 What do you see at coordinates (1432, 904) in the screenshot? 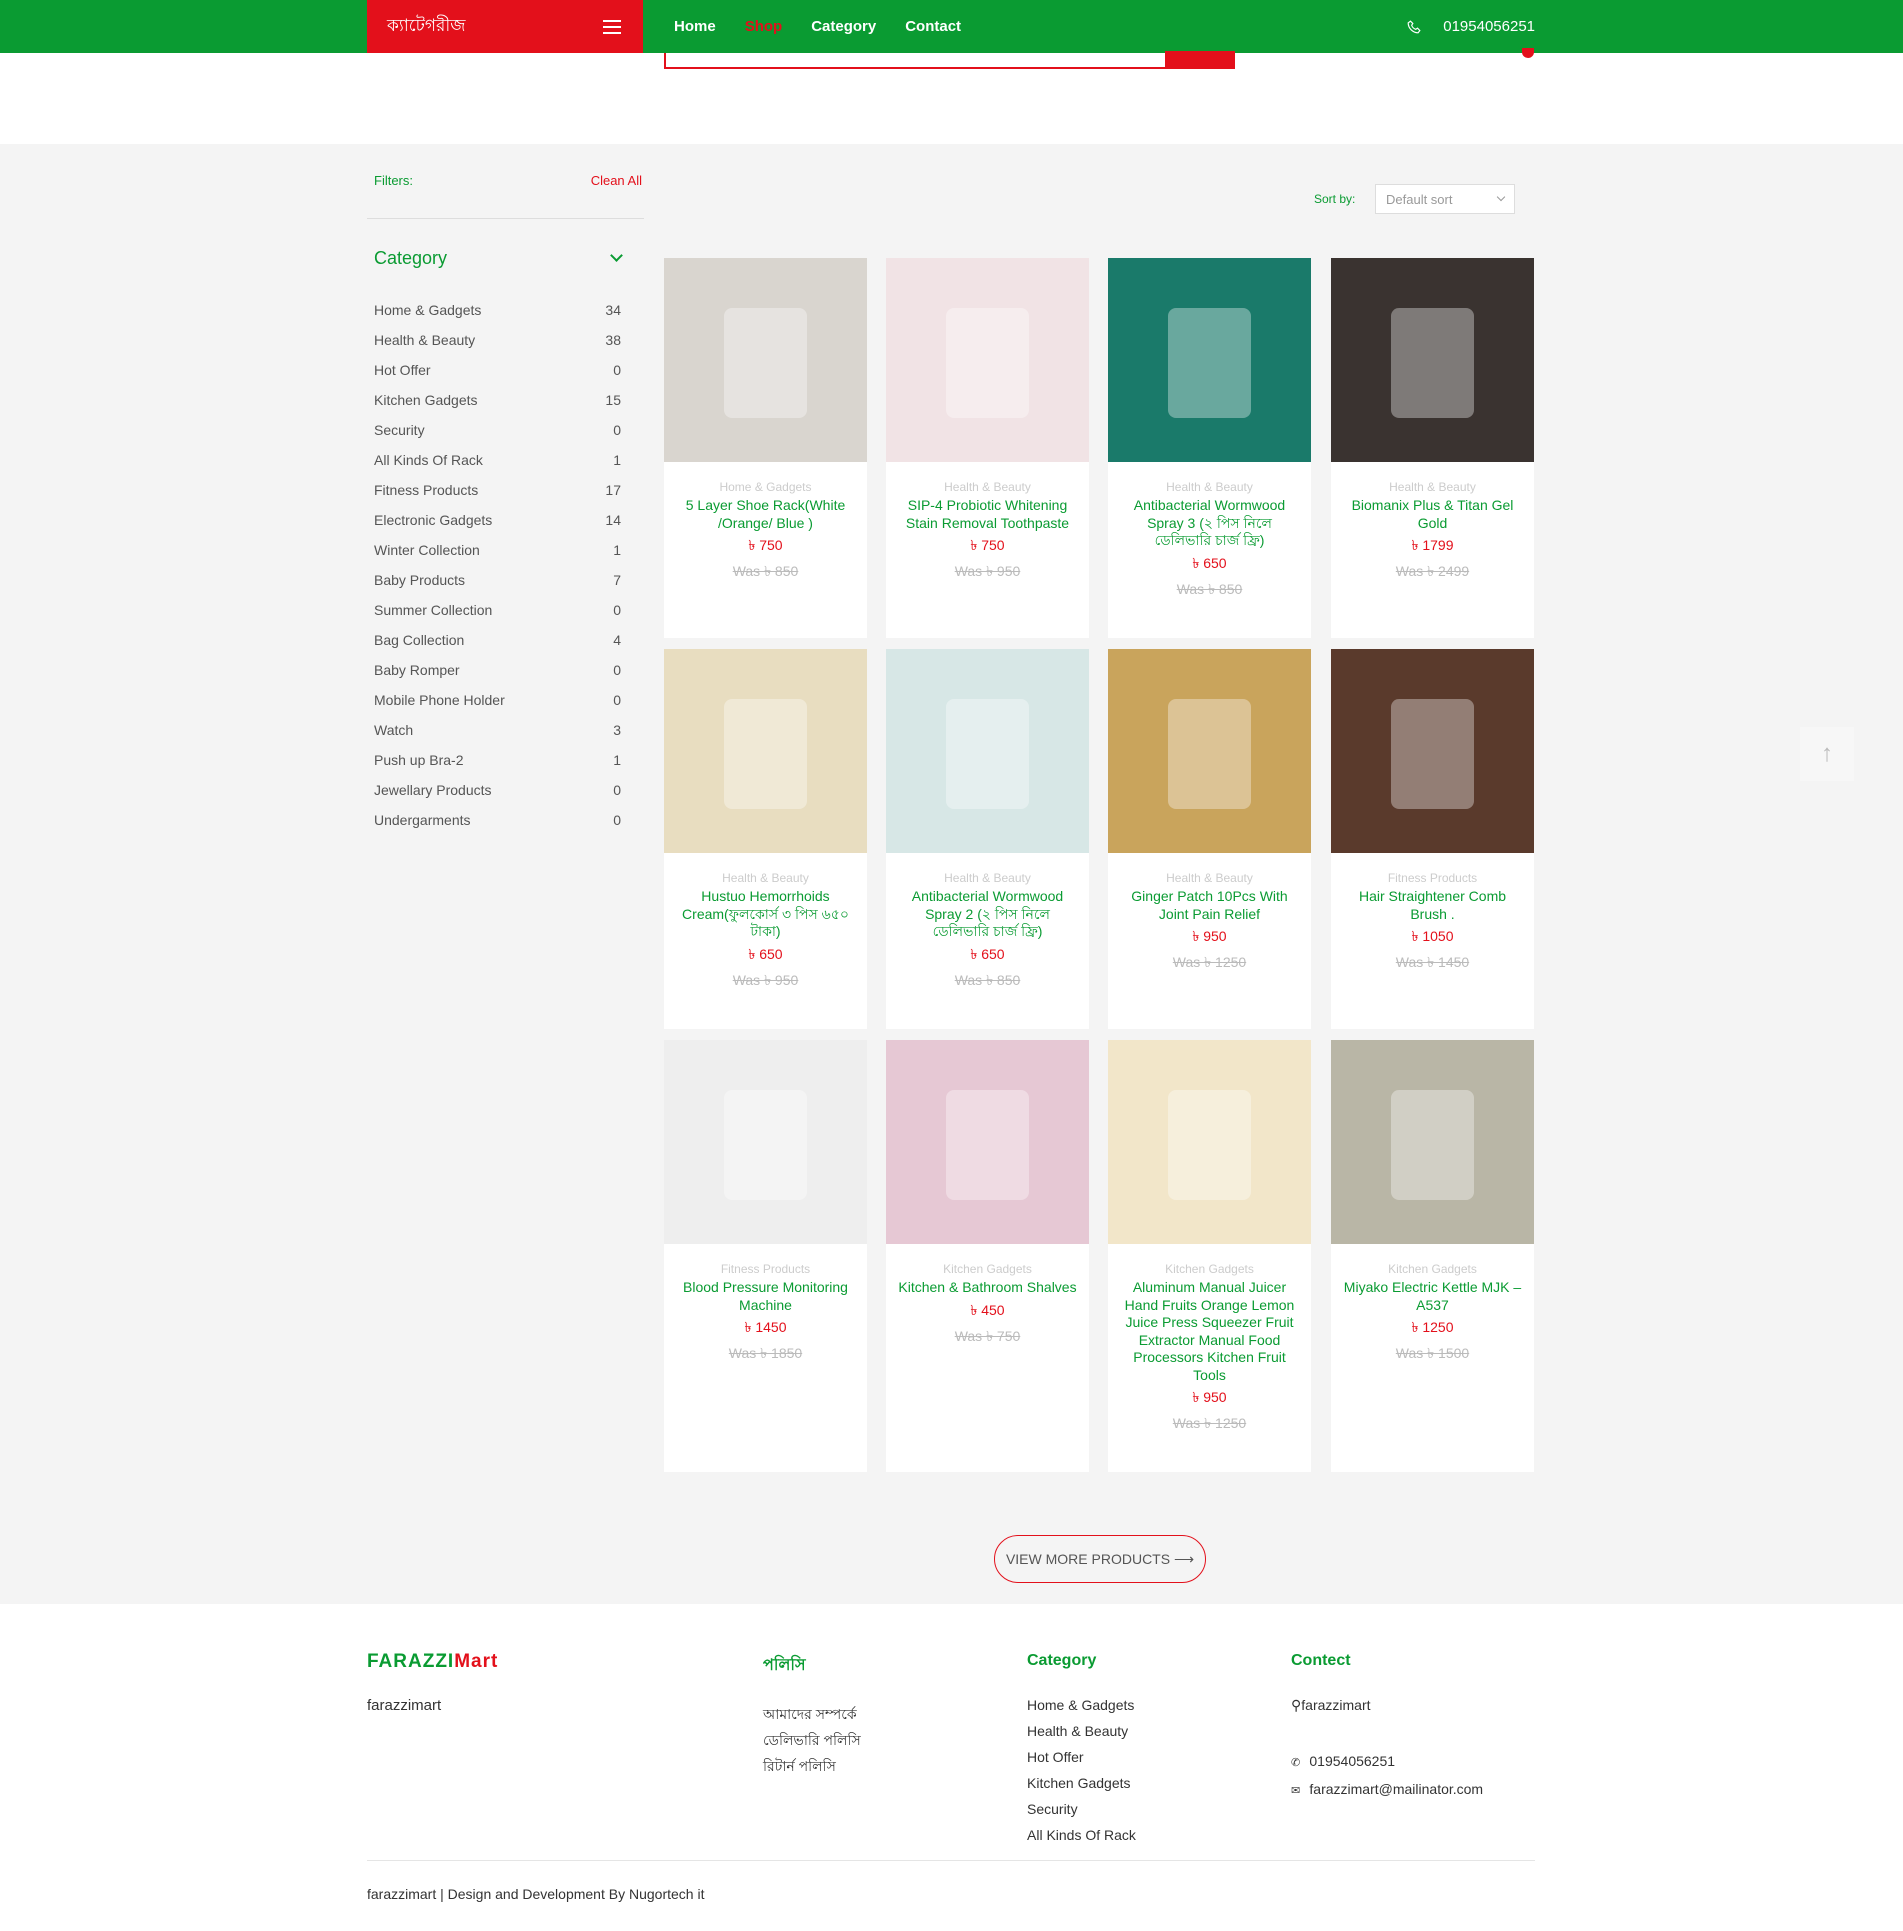
I see `product-title: Hair Straightener Comb Brush .` at bounding box center [1432, 904].